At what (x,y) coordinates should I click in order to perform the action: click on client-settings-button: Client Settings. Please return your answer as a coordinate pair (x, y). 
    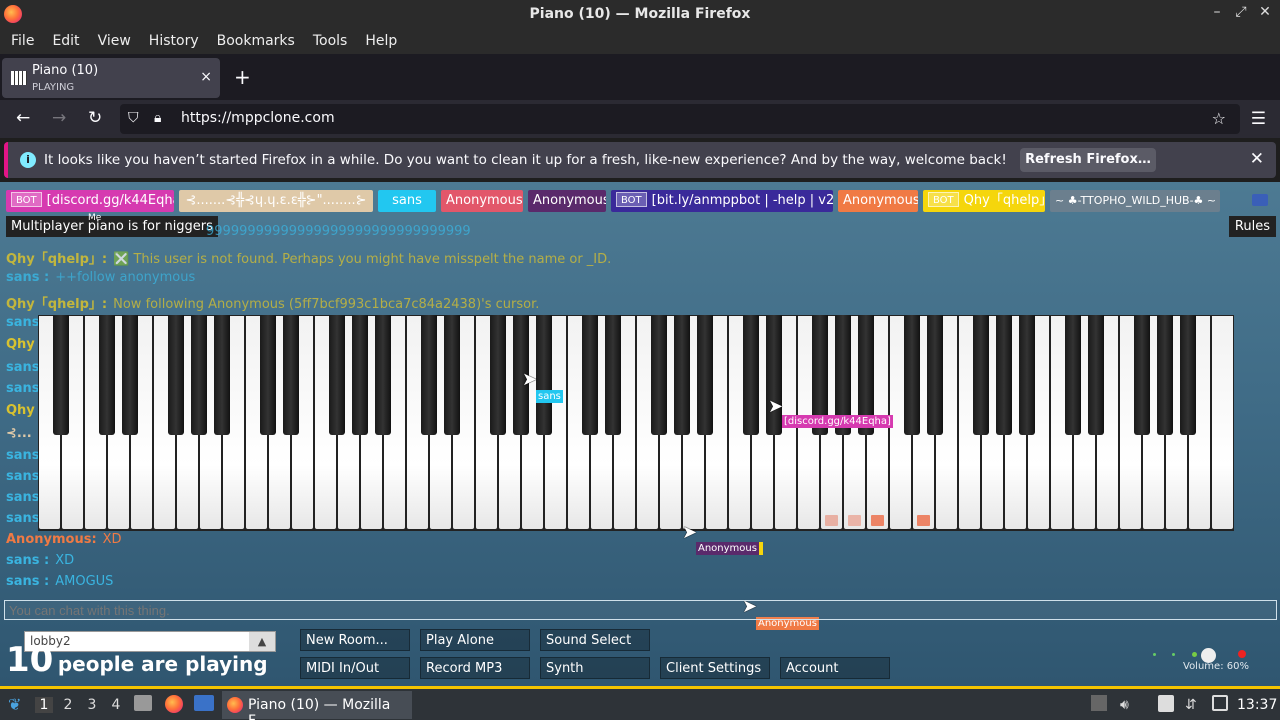
    Looking at the image, I should click on (715, 668).